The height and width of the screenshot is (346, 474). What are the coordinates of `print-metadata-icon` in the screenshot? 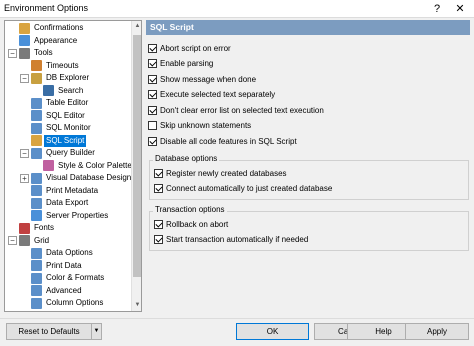 It's located at (36, 190).